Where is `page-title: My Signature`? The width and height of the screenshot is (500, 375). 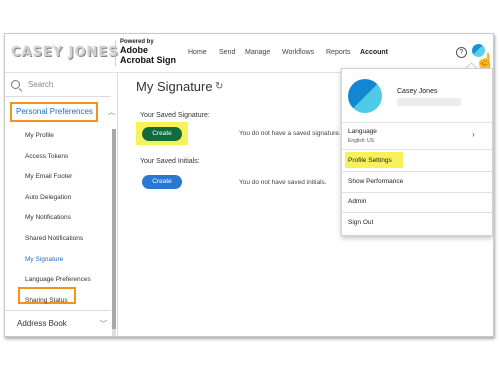
page-title: My Signature is located at coordinates (174, 86).